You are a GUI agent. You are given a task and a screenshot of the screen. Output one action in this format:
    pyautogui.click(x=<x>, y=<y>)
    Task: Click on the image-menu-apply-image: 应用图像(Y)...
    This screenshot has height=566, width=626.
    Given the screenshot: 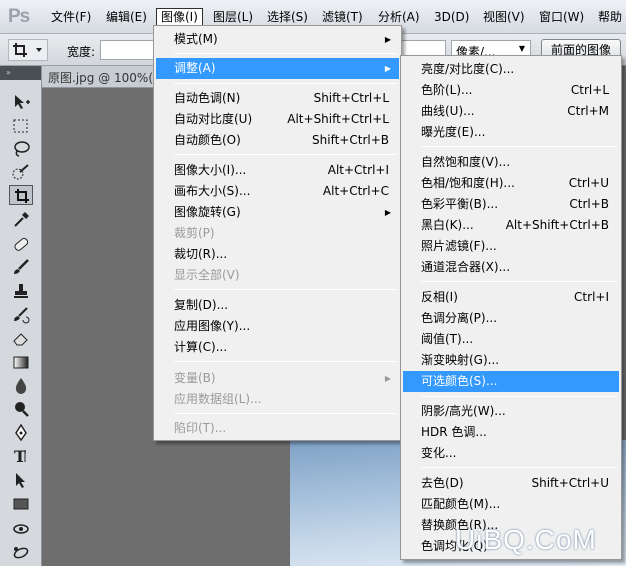 What is the action you would take?
    pyautogui.click(x=277, y=326)
    